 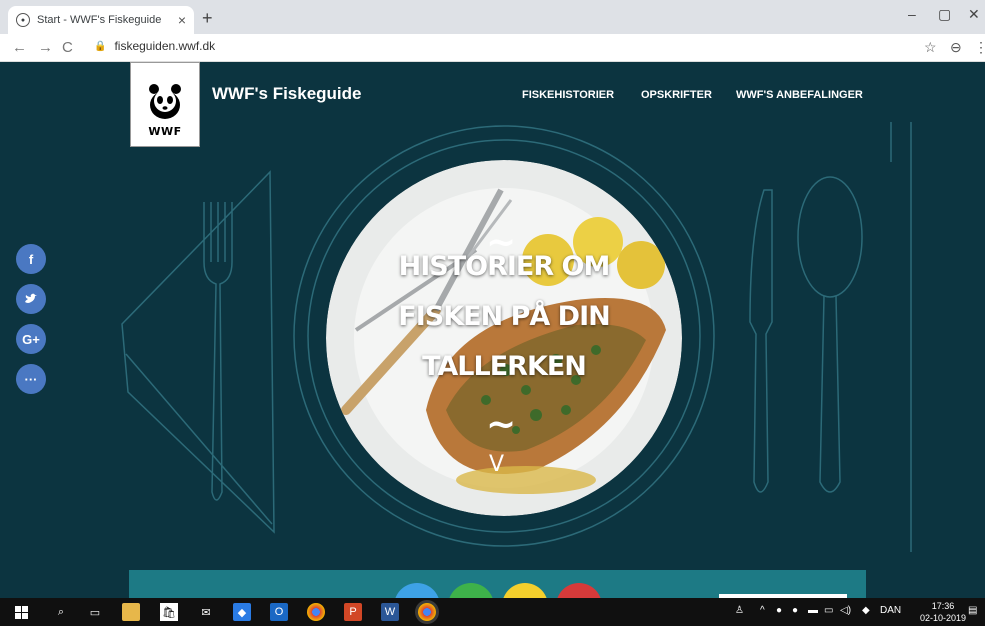 I want to click on twitter-icon, so click(x=31, y=298).